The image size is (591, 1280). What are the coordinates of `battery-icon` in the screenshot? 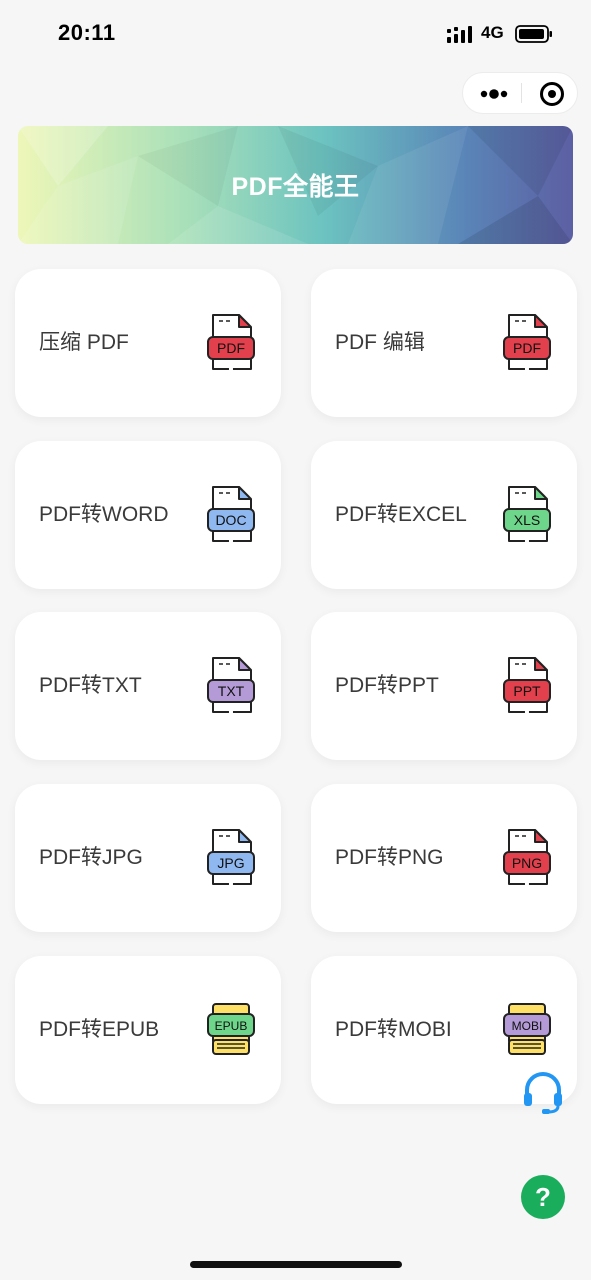 It's located at (533, 34).